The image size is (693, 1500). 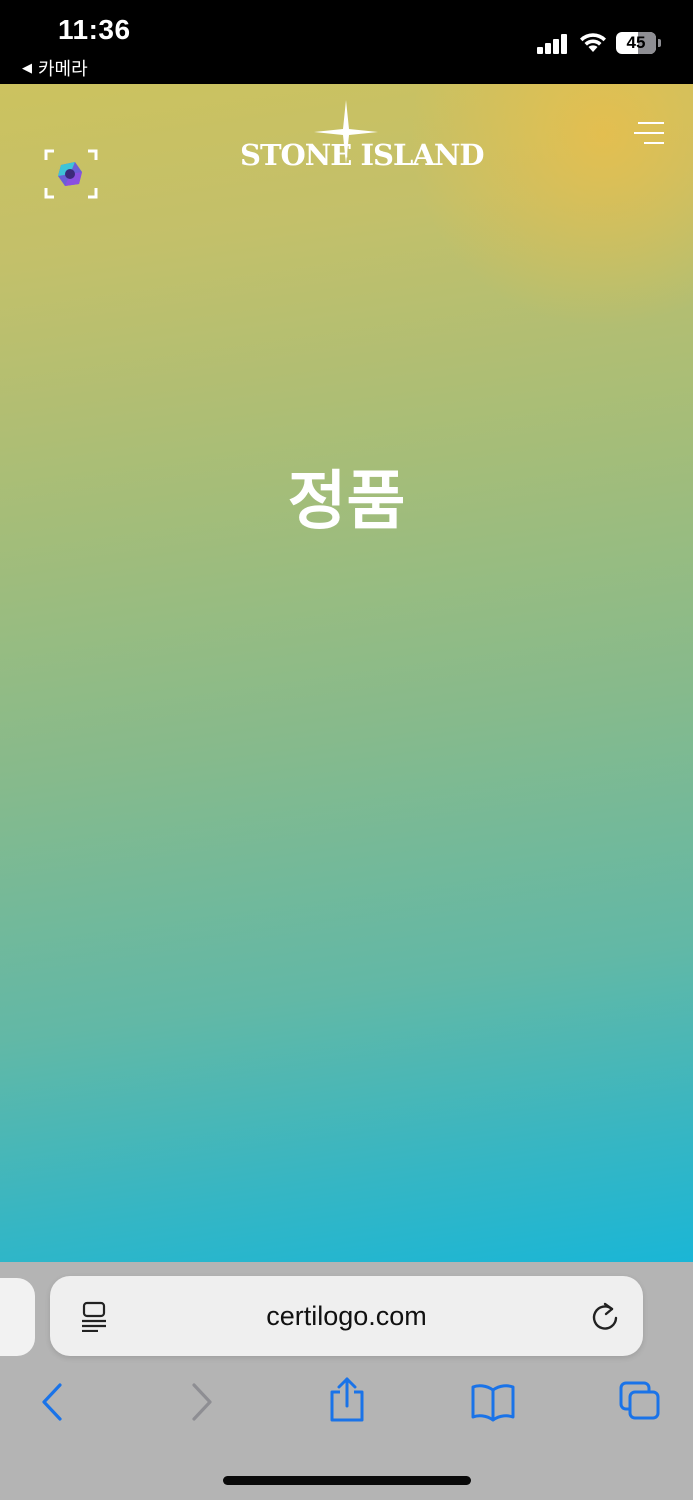 I want to click on scan-icon, so click(x=71, y=174).